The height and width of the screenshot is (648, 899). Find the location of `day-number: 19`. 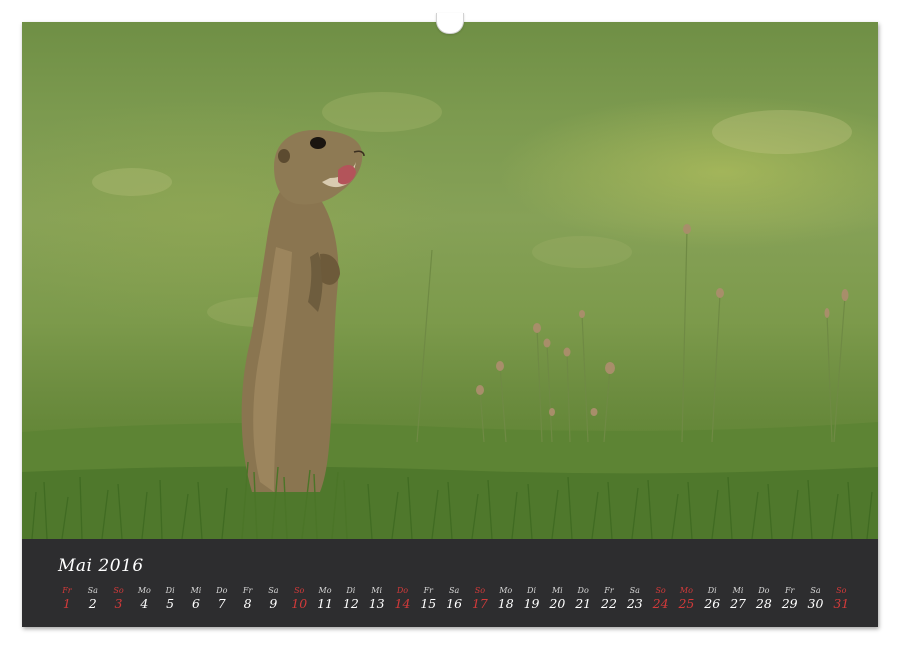

day-number: 19 is located at coordinates (532, 603).